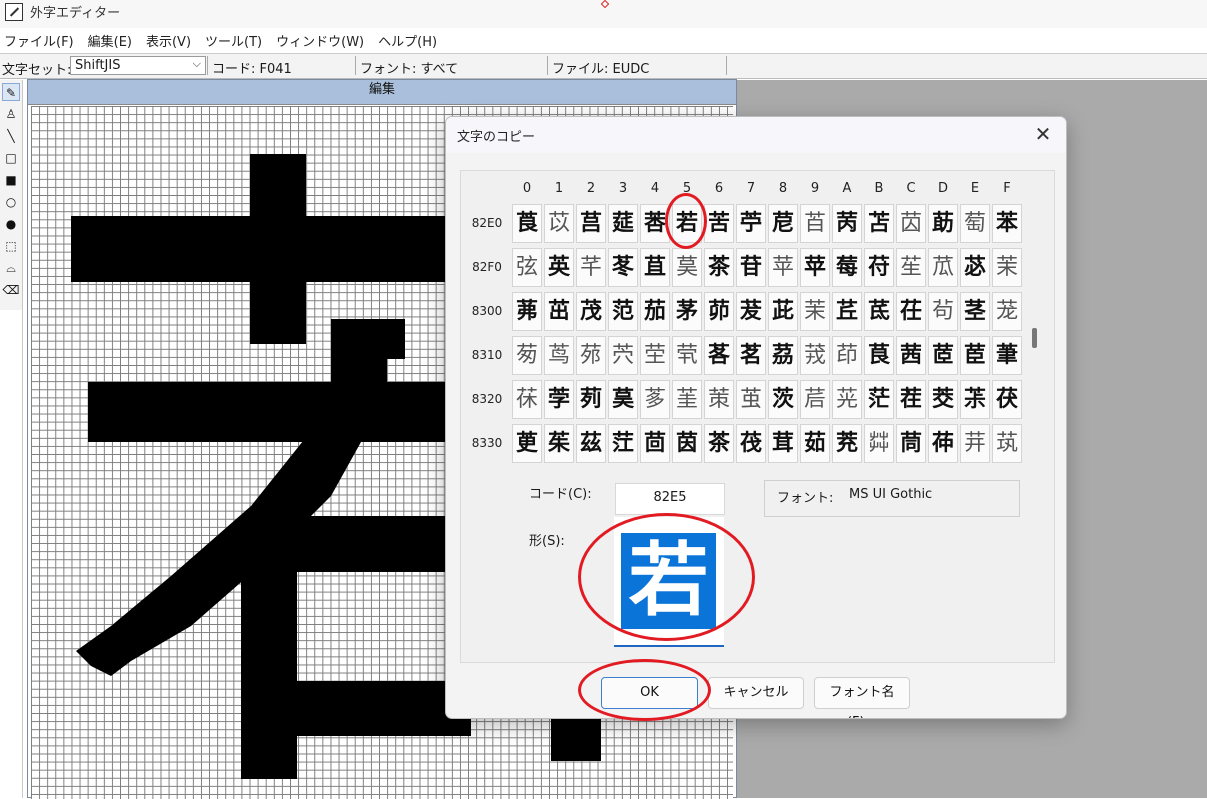 This screenshot has width=1207, height=799. Describe the element at coordinates (719, 223) in the screenshot. I see `char-cell: 苦` at that location.